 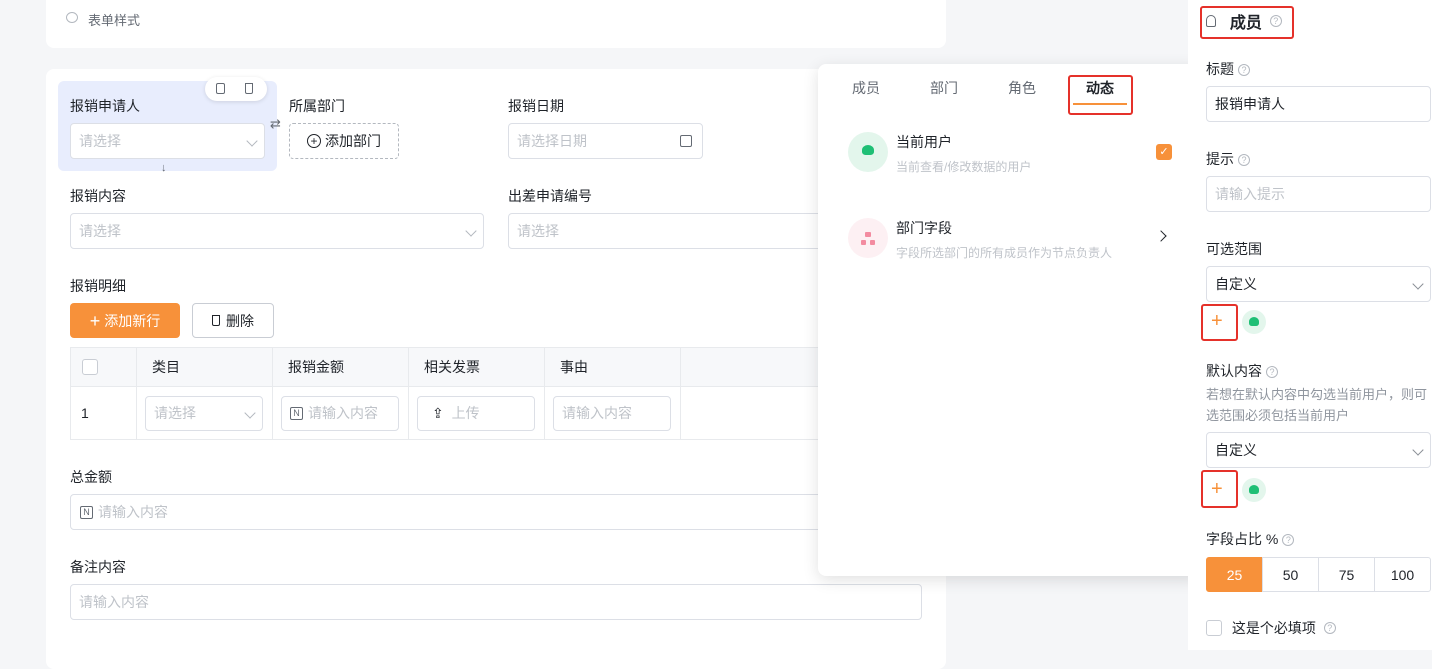 I want to click on date-picker: 请选择日期, so click(x=605, y=141).